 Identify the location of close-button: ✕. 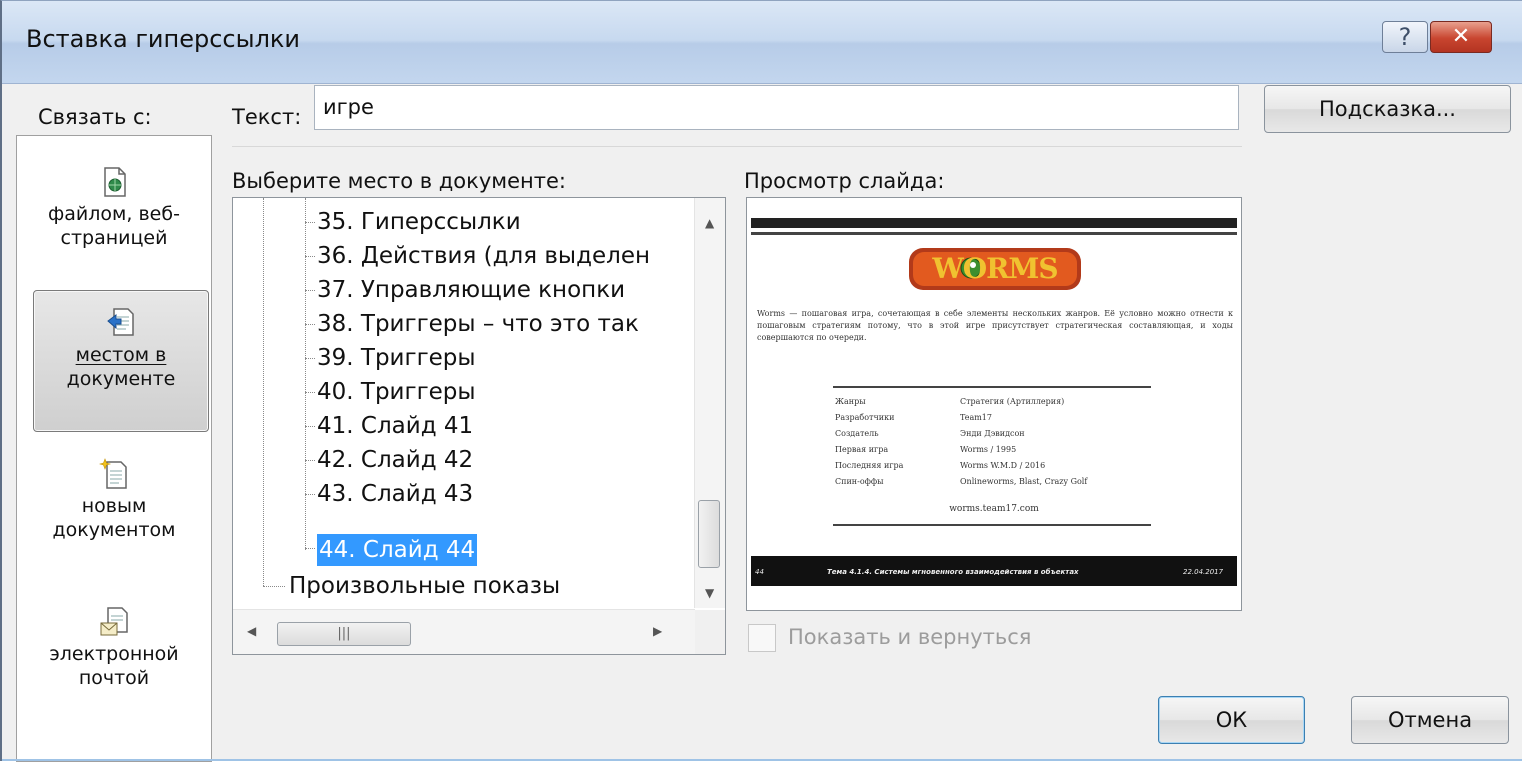
(1461, 37).